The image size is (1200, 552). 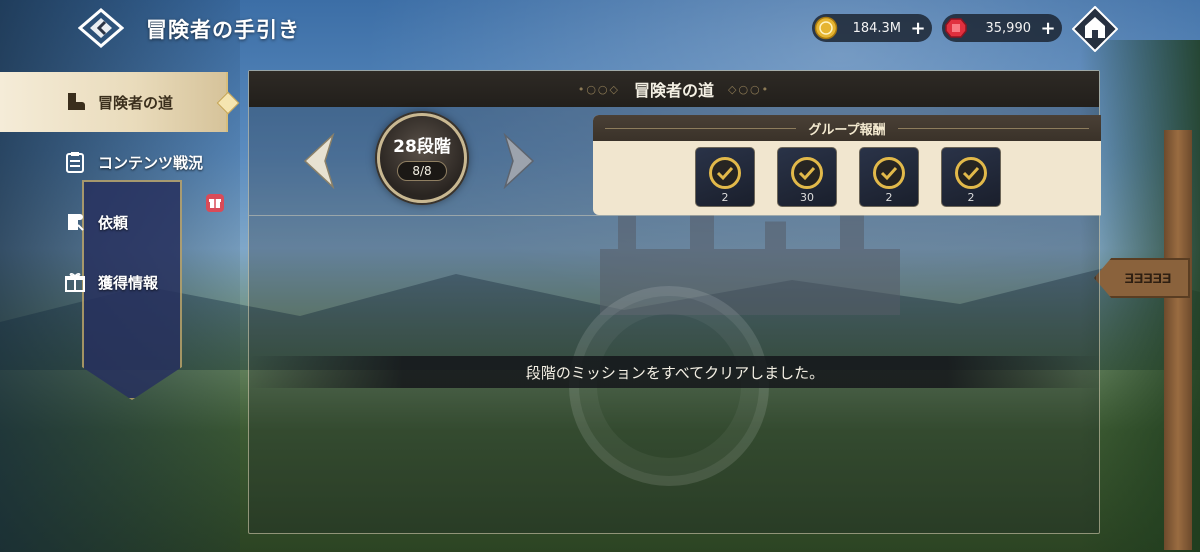 I want to click on home-icon, so click(x=1095, y=29).